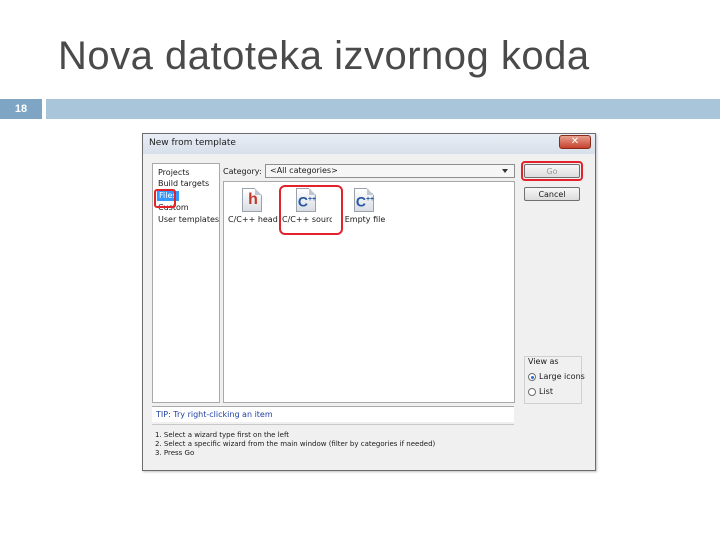 The width and height of the screenshot is (720, 540). Describe the element at coordinates (333, 424) in the screenshot. I see `divider` at that location.